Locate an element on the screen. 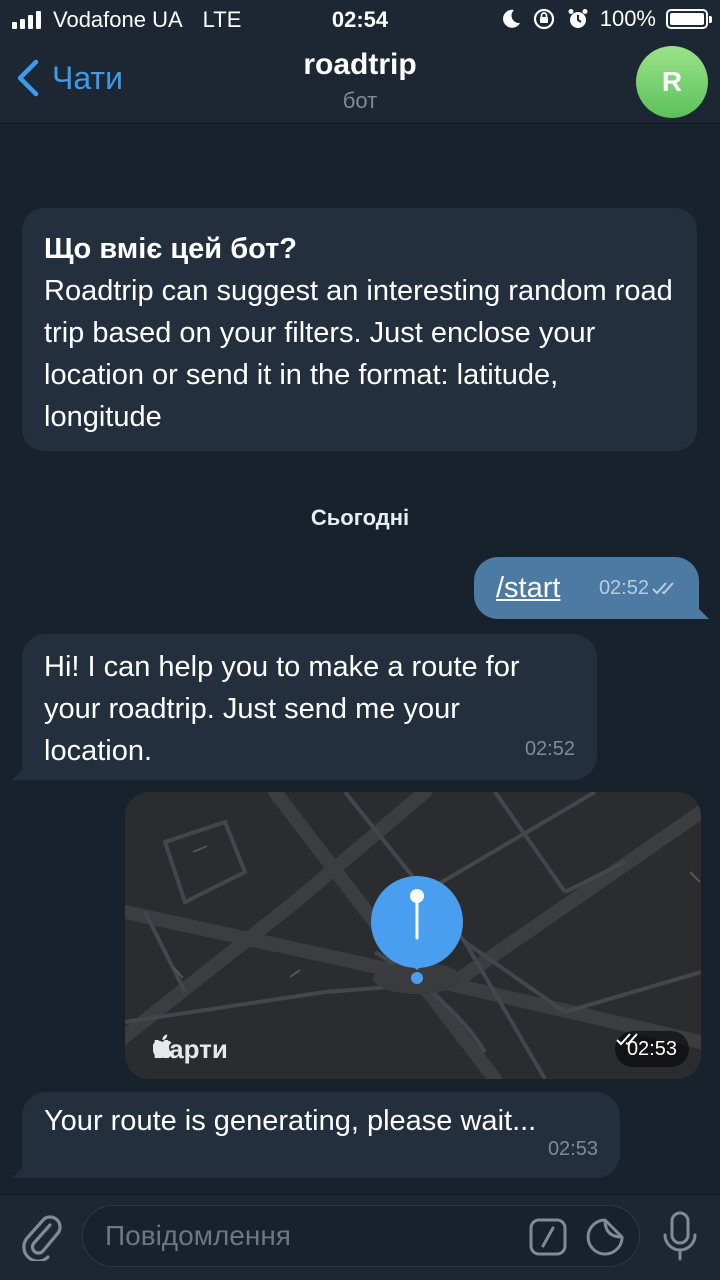  status-right: 100% is located at coordinates (606, 19).